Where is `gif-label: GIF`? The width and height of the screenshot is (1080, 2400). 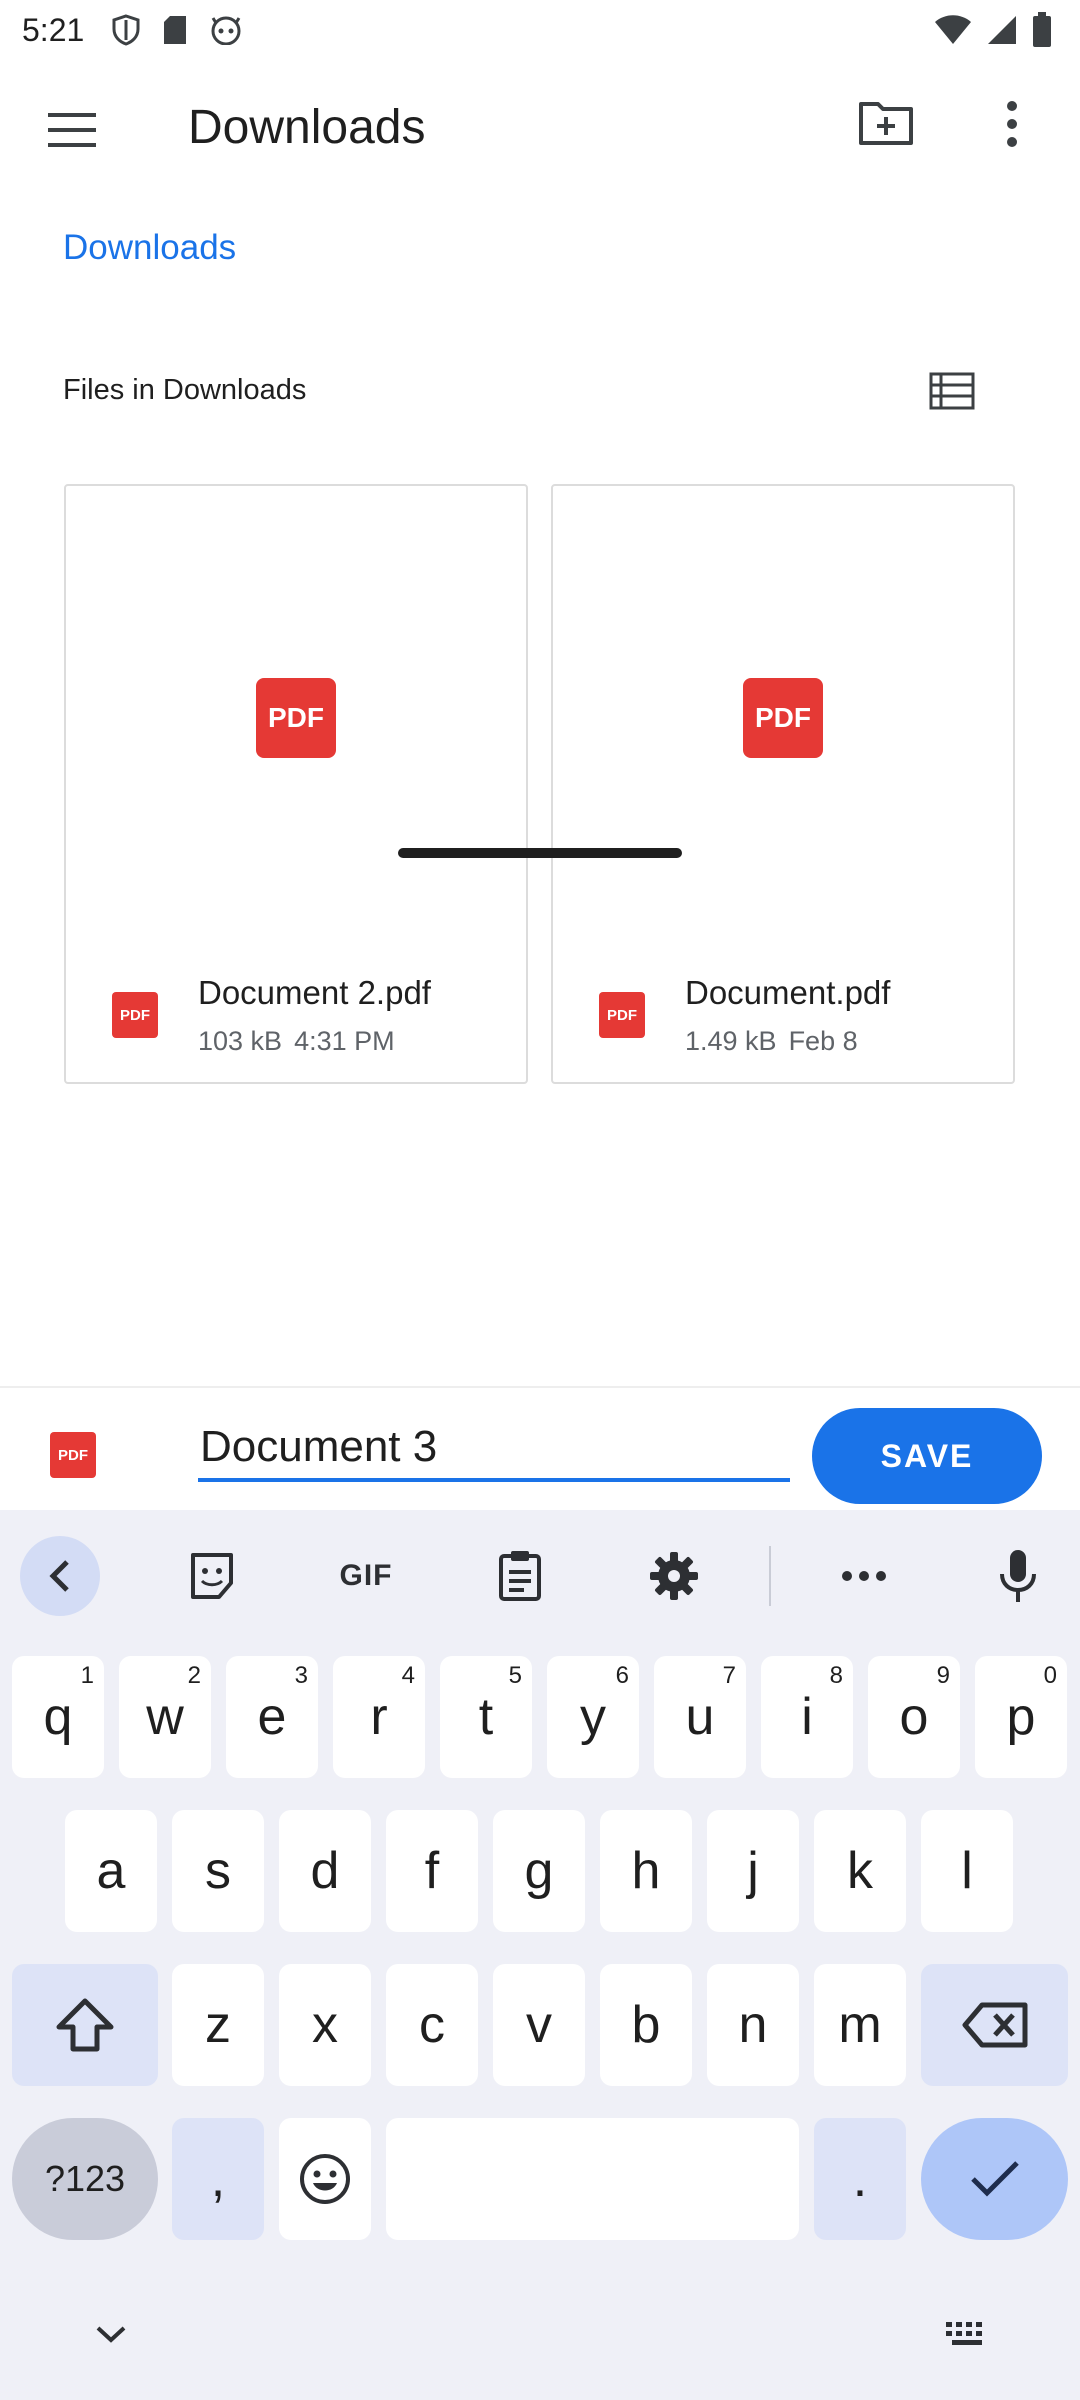 gif-label: GIF is located at coordinates (366, 1575).